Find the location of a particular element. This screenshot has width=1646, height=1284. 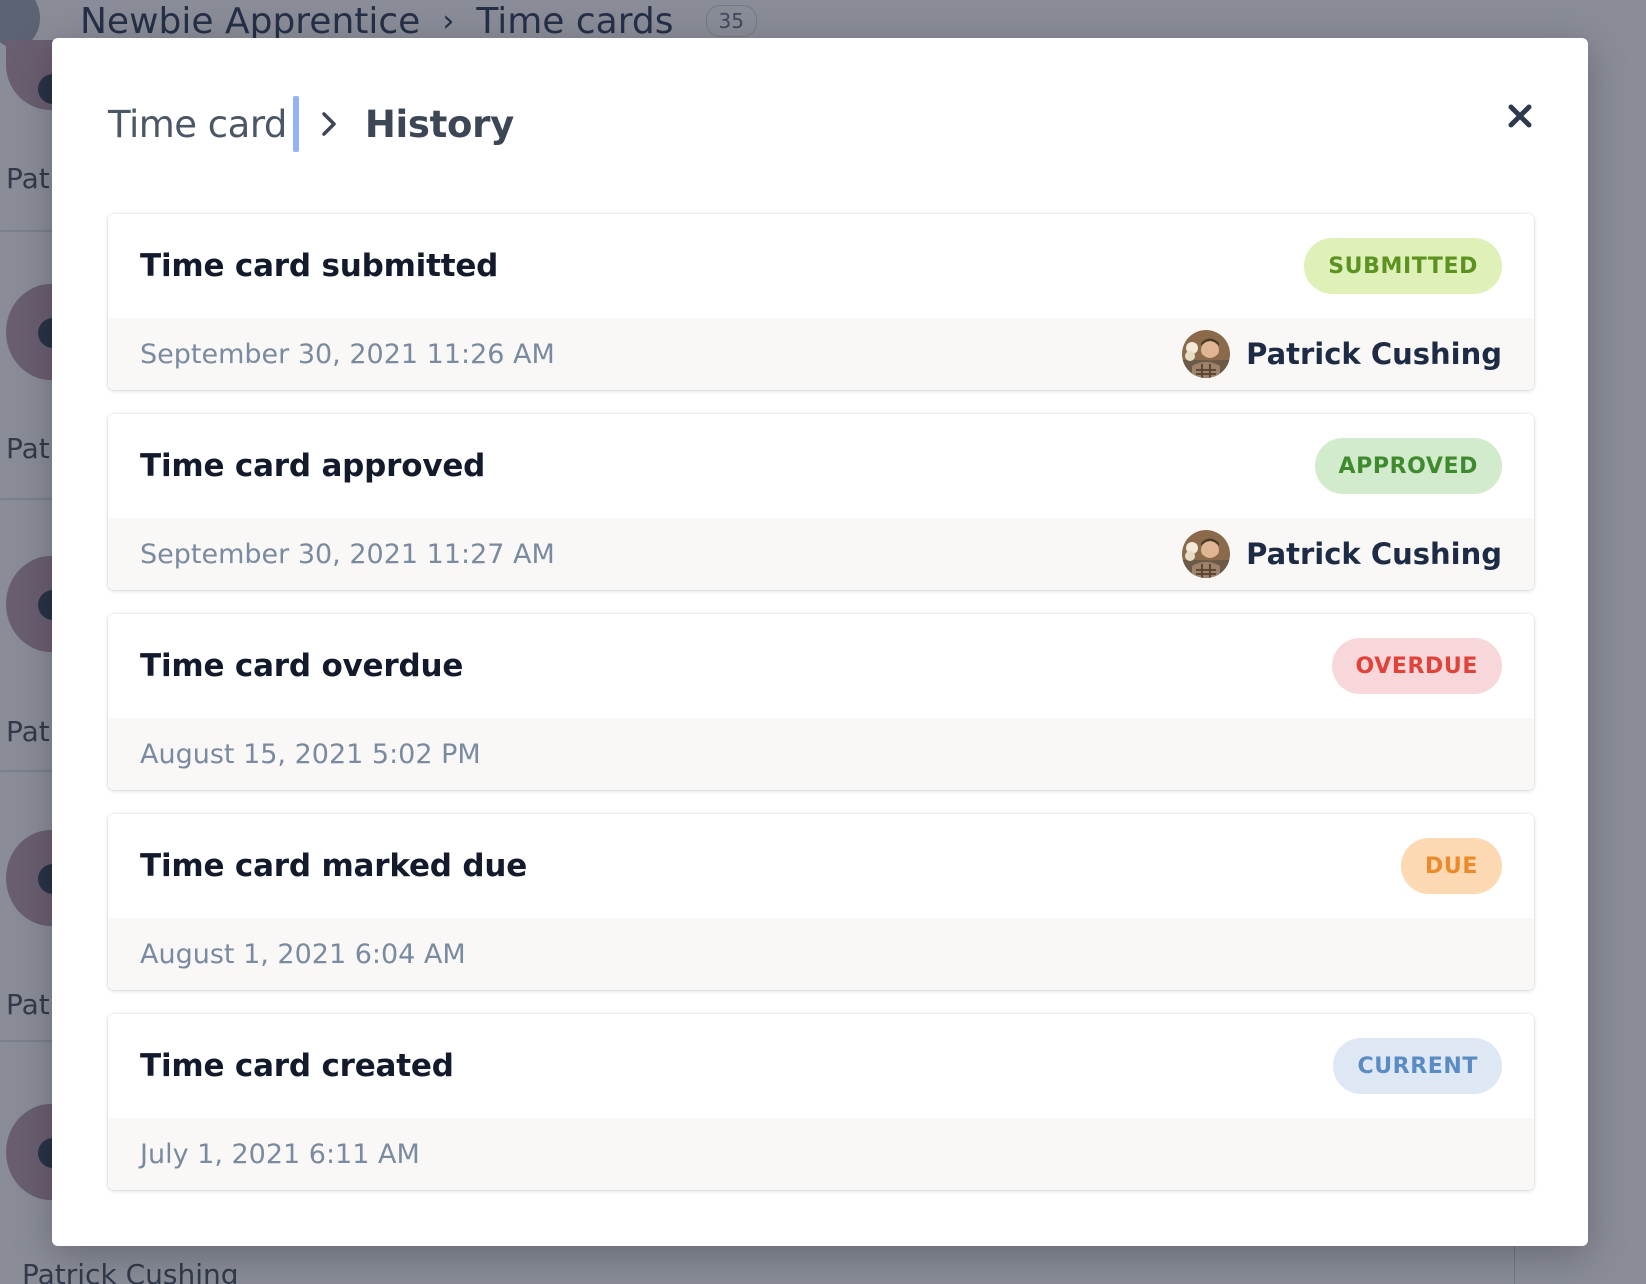

status-badge: APPROVED is located at coordinates (1408, 466).